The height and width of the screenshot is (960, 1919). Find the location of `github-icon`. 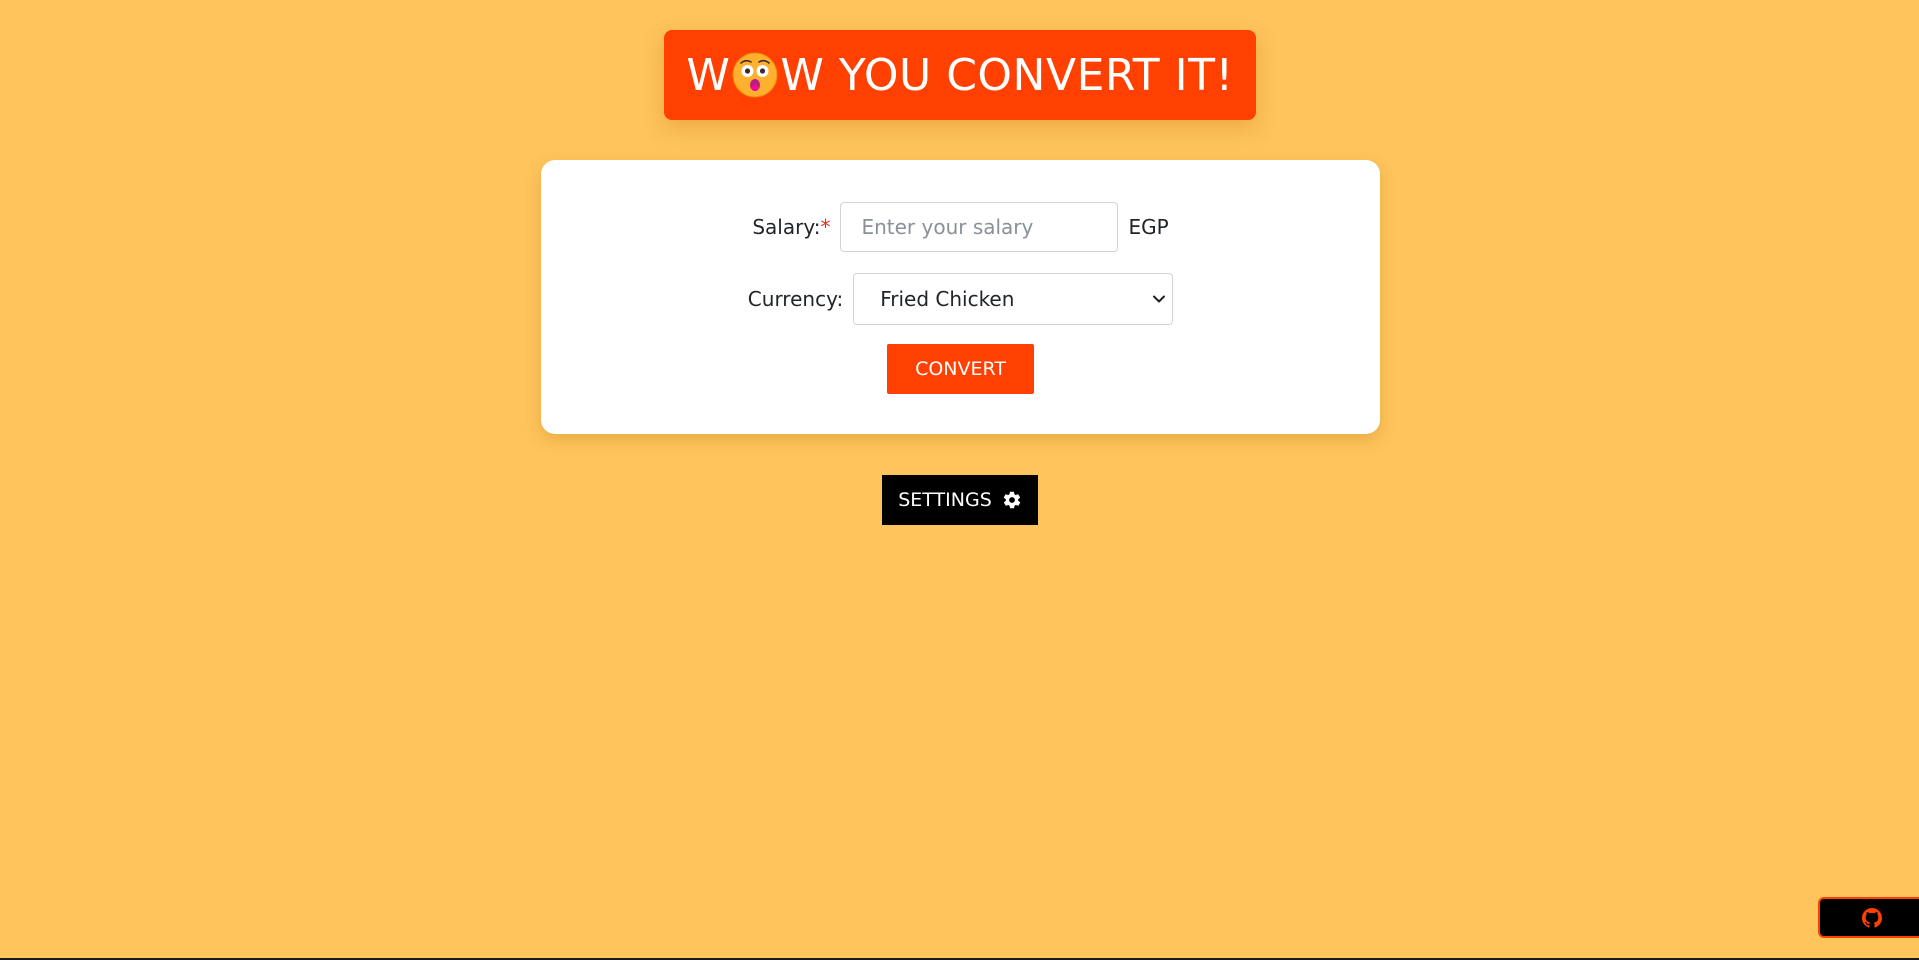

github-icon is located at coordinates (1872, 917).